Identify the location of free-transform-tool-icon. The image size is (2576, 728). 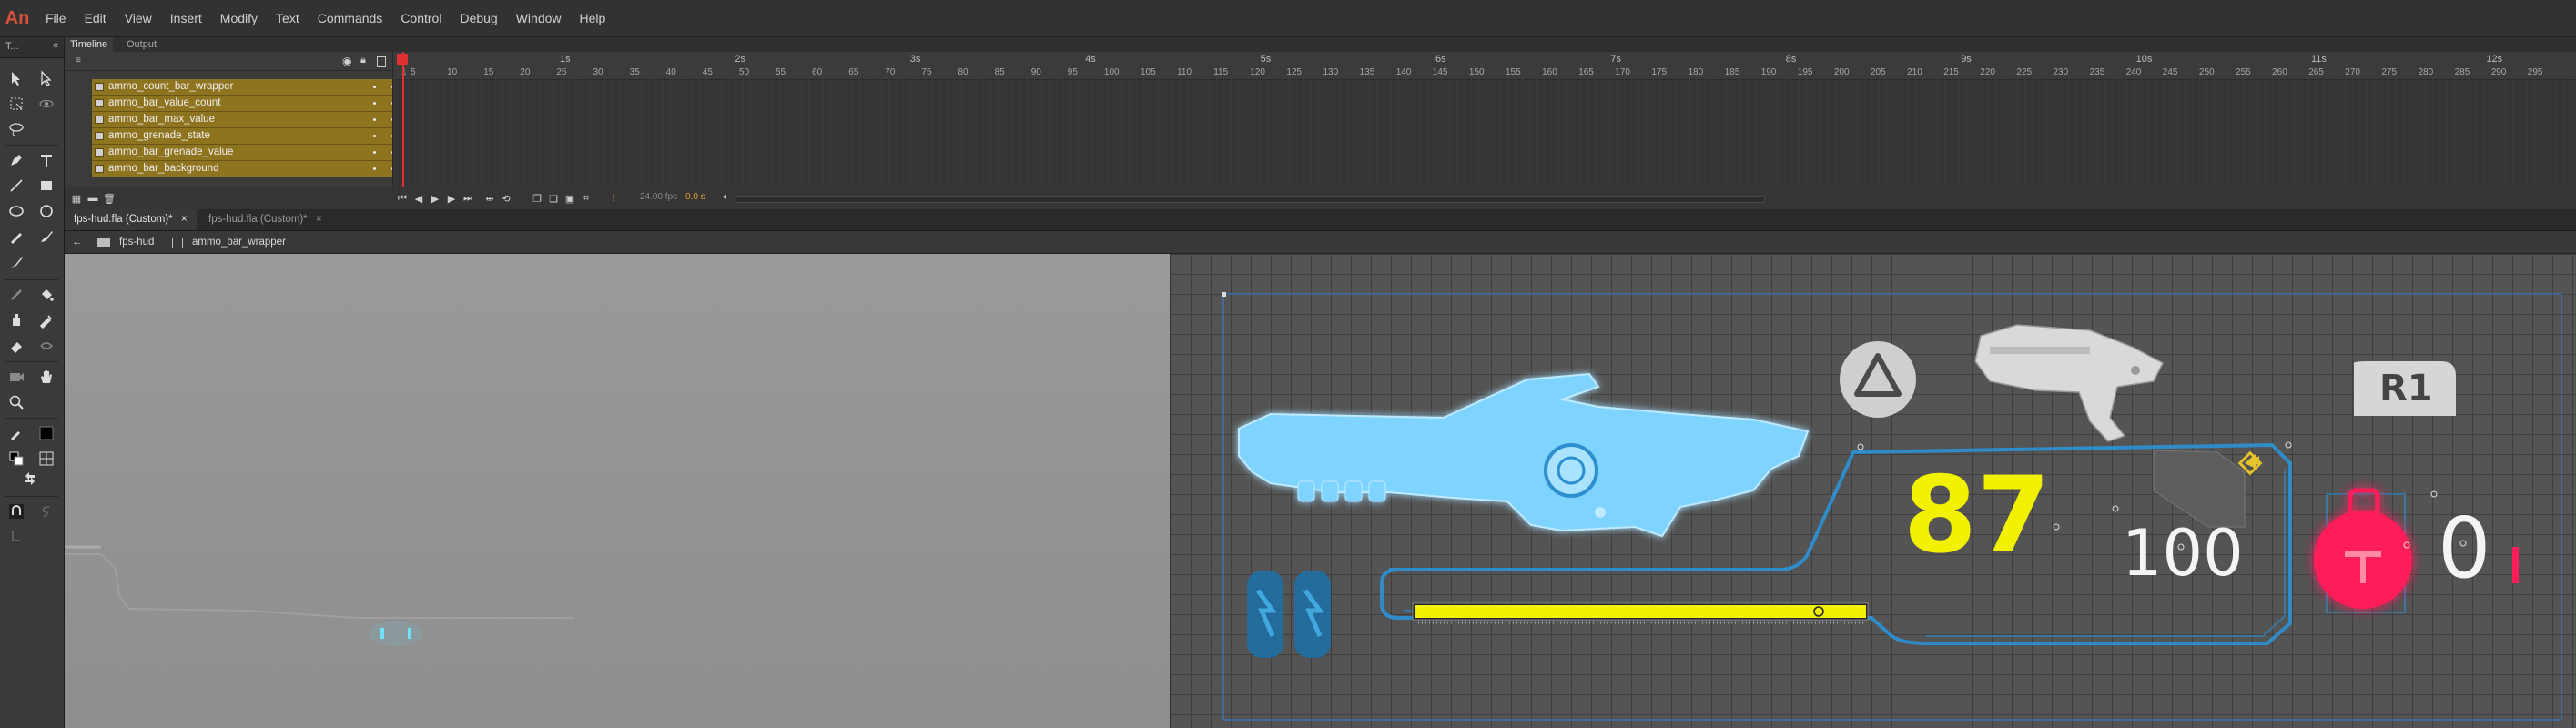
(16, 104).